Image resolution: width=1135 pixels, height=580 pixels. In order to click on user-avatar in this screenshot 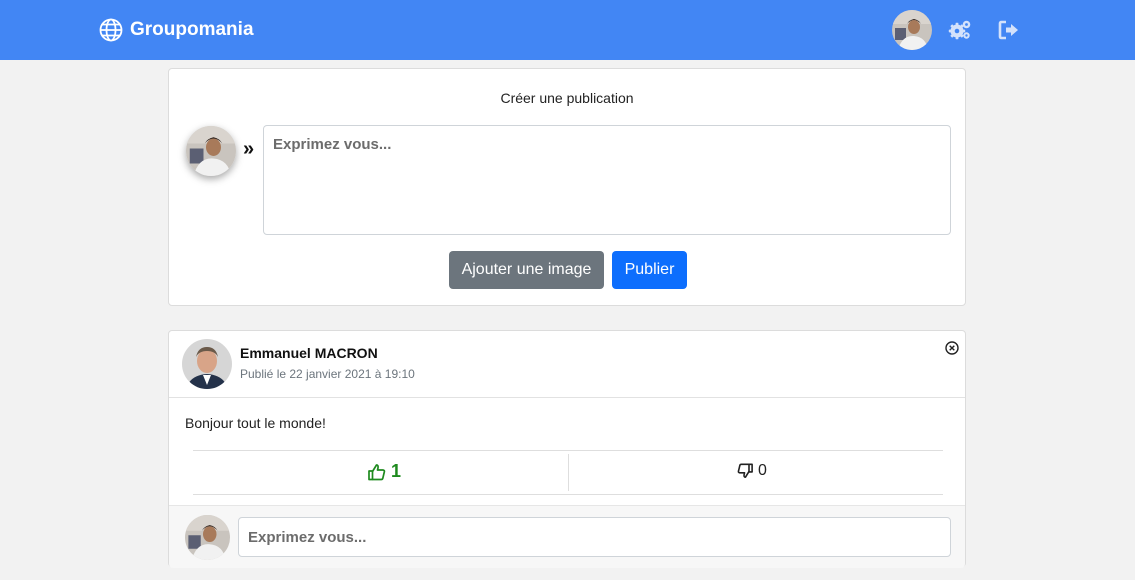, I will do `click(912, 30)`.